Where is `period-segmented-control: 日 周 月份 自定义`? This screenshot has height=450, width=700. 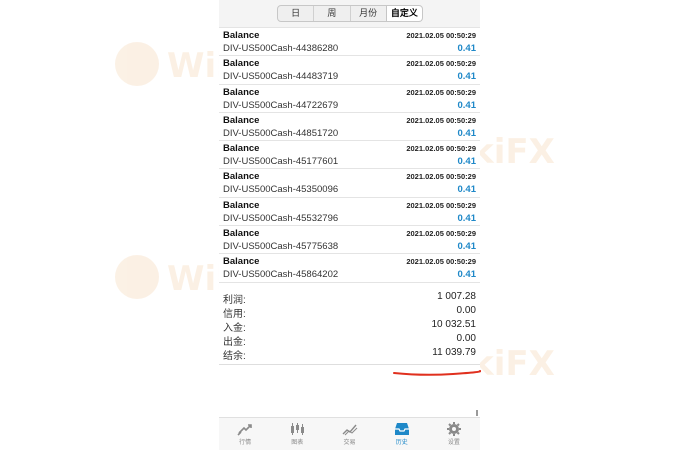 period-segmented-control: 日 周 月份 自定义 is located at coordinates (350, 13).